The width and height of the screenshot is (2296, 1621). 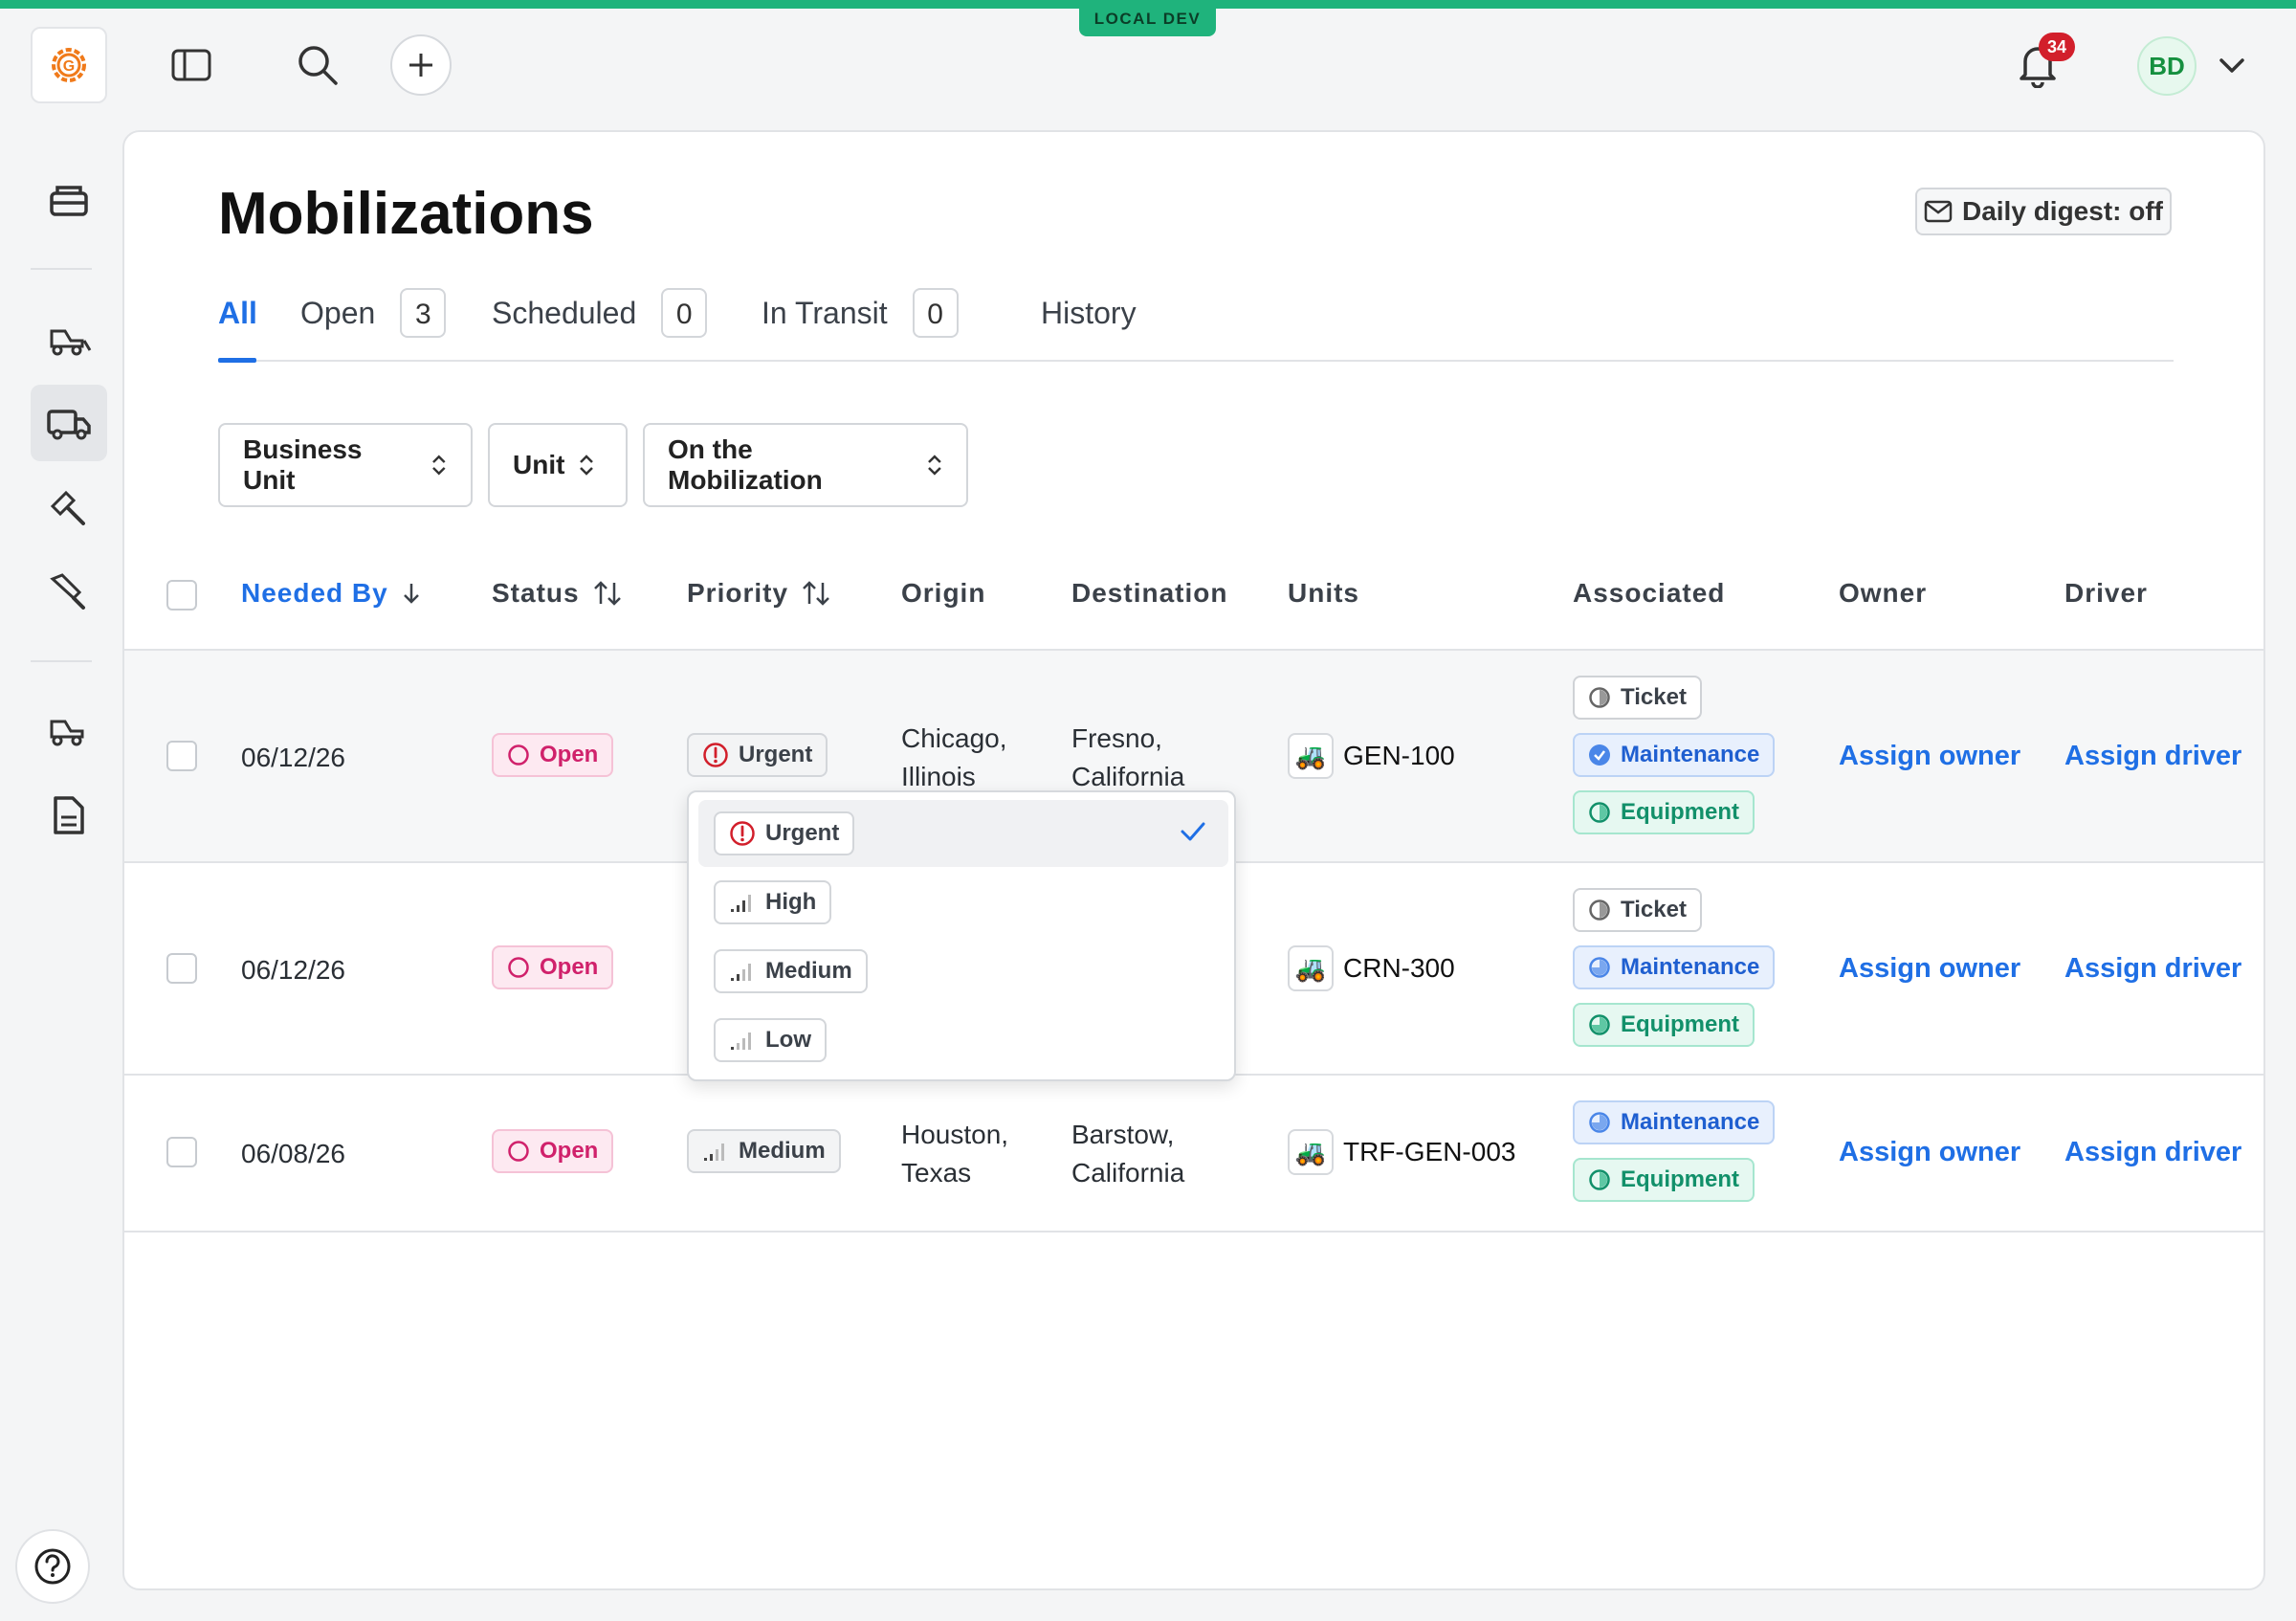 I want to click on help-button, so click(x=53, y=1566).